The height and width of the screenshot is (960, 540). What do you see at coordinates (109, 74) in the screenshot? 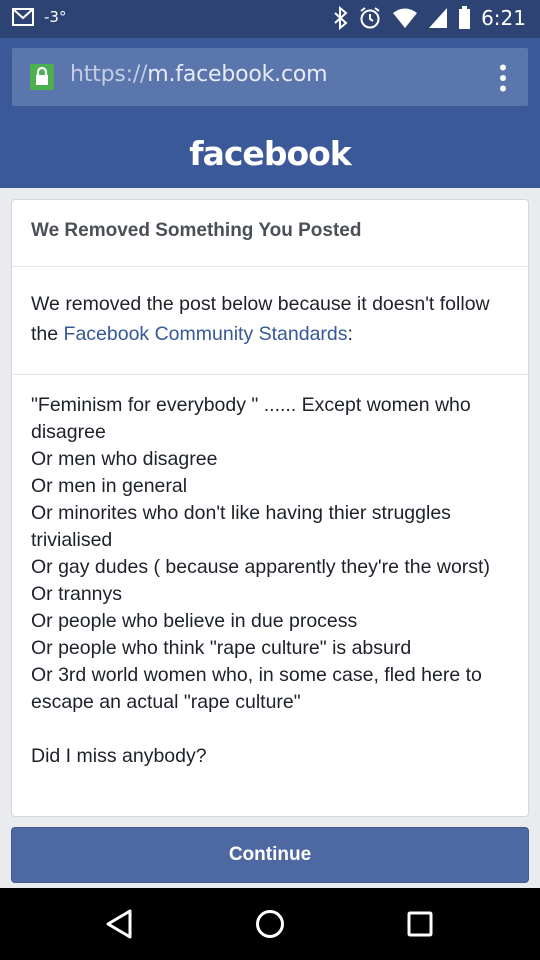
I see `url-scheme: https://` at bounding box center [109, 74].